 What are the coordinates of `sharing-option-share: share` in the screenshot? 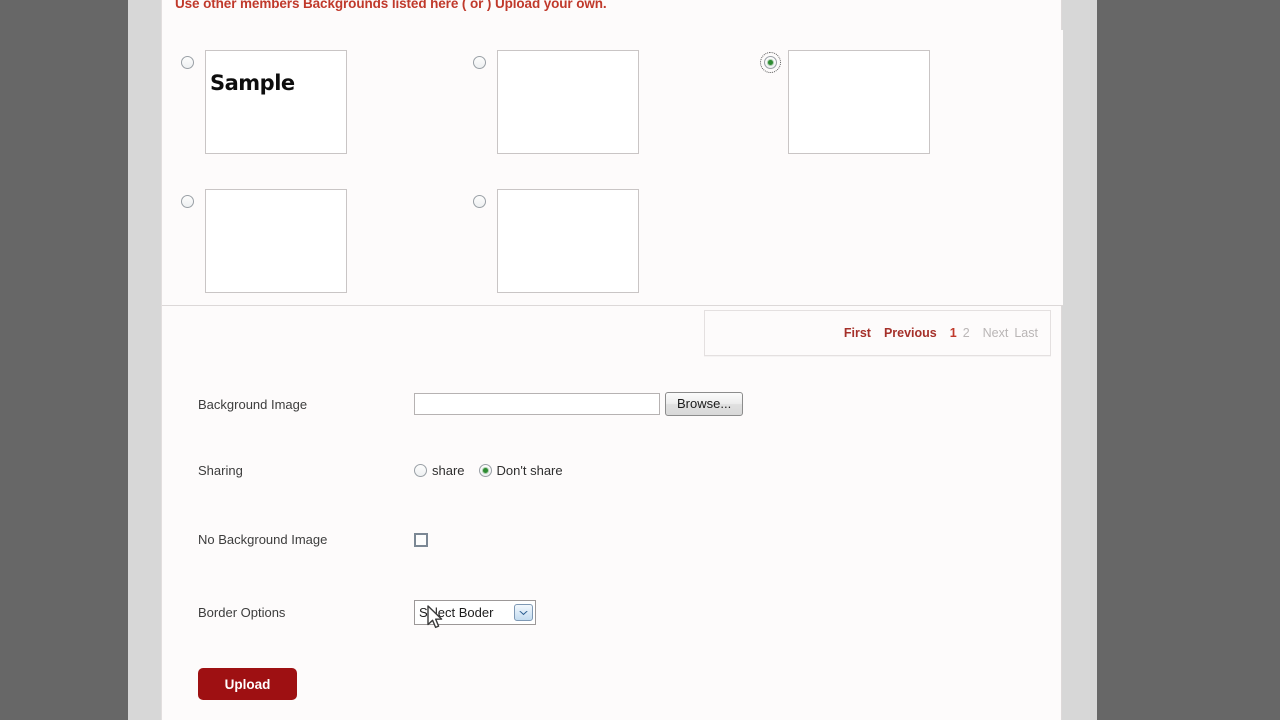 It's located at (439, 470).